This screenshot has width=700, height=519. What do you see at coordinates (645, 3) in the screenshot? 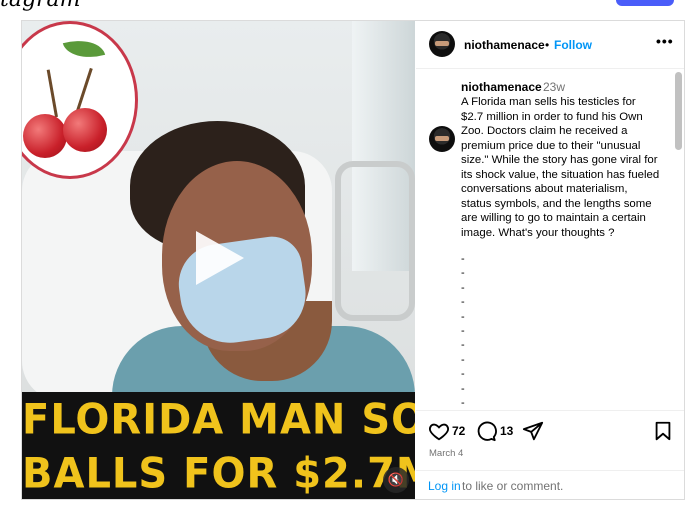
I see `top-action-button` at bounding box center [645, 3].